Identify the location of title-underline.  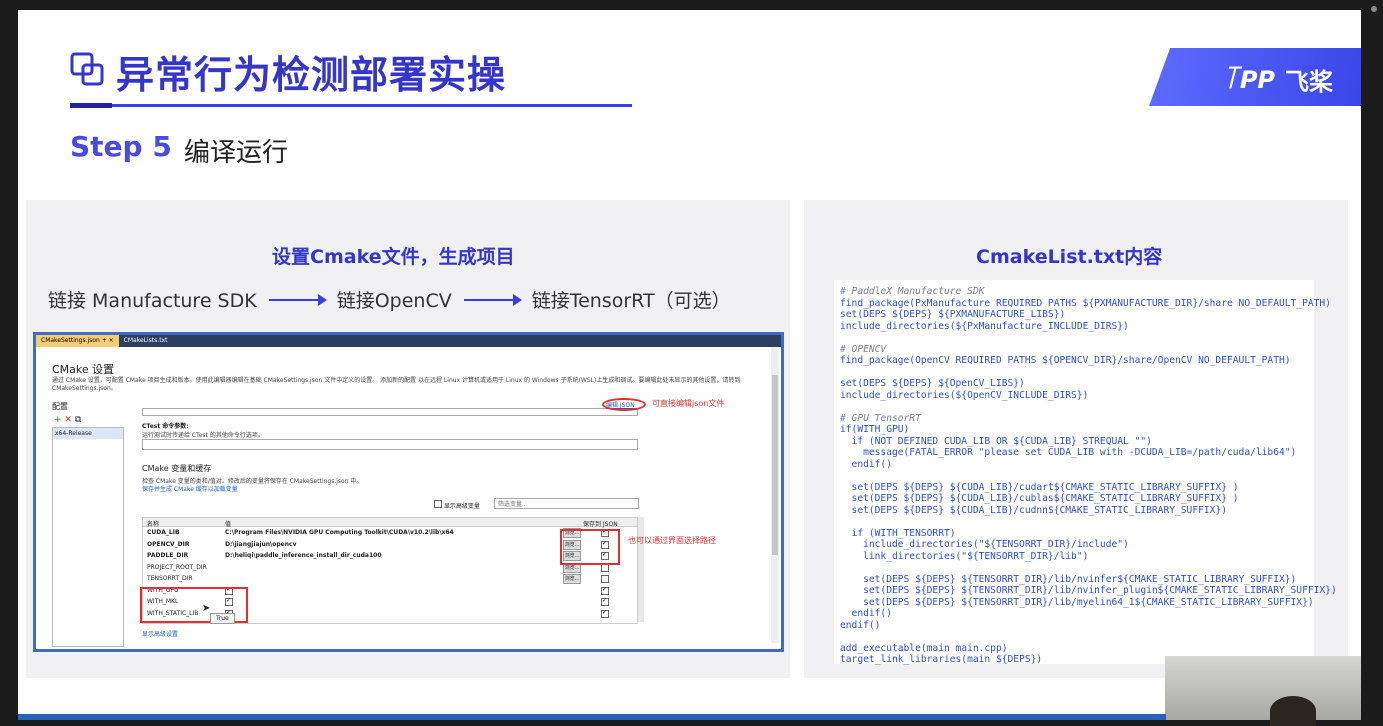
(351, 105).